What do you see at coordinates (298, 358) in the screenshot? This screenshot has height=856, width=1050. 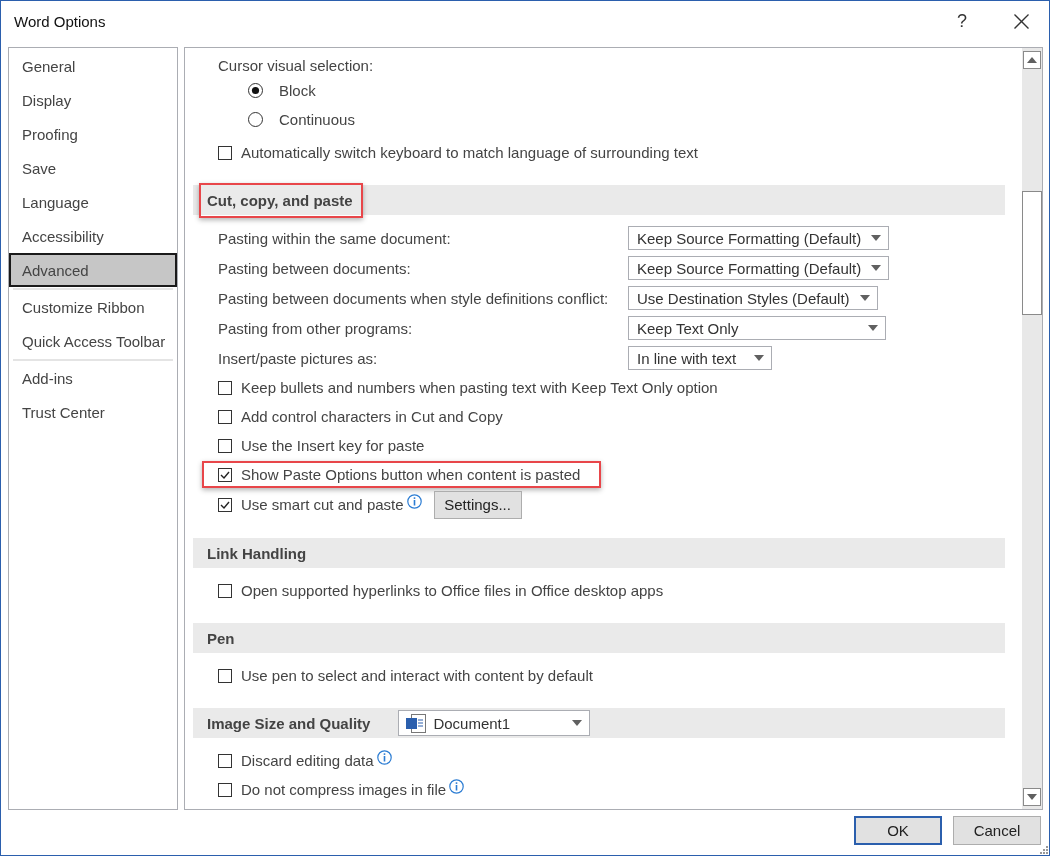 I see `option-label: Insert/paste pictures as:` at bounding box center [298, 358].